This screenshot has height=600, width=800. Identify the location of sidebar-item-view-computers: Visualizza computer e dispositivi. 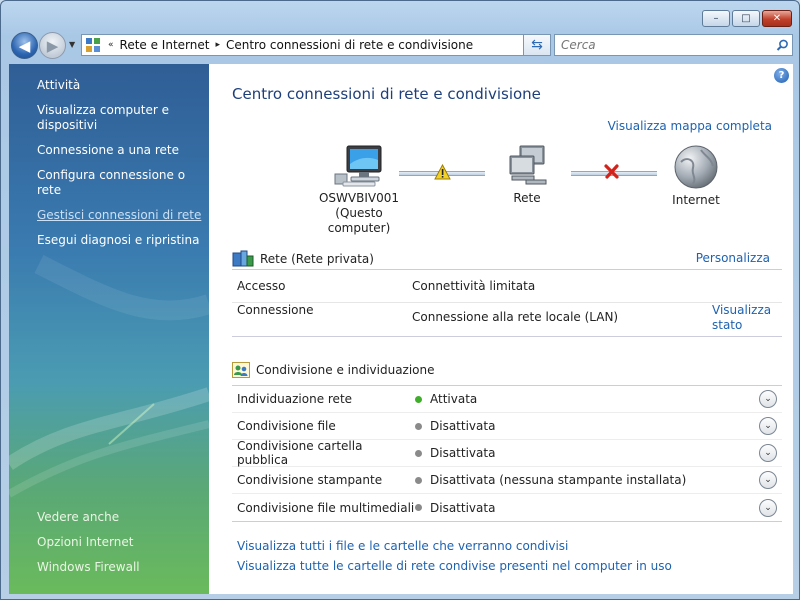
(122, 118).